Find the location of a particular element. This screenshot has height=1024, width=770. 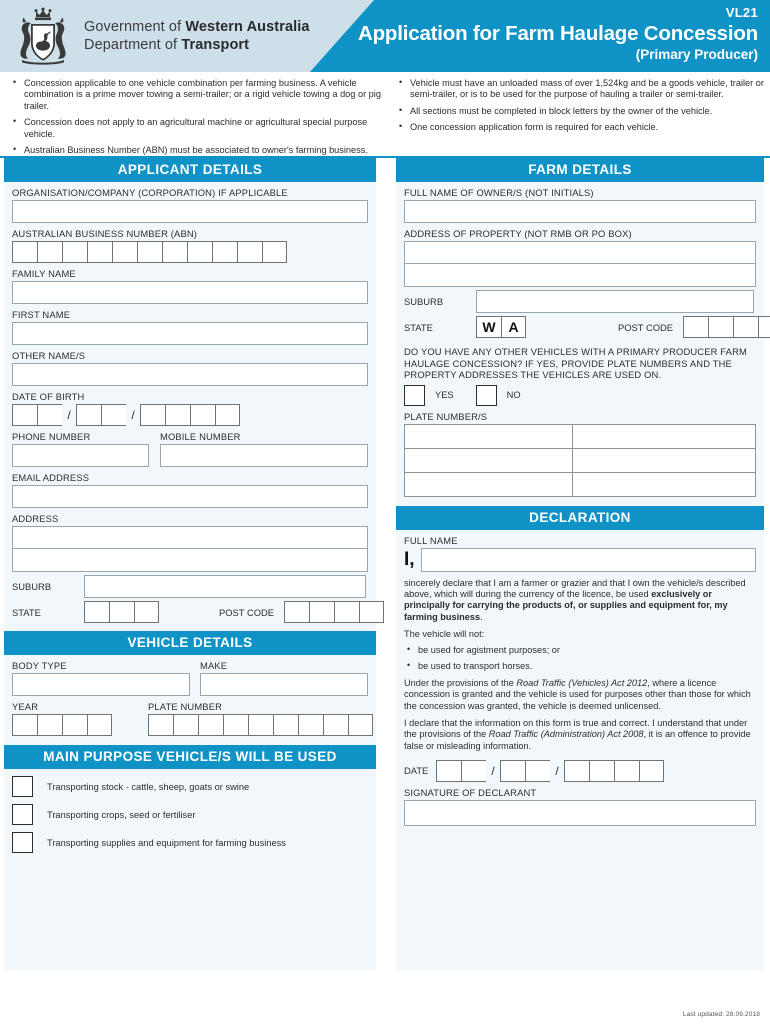

applicant-postcode-comb-input is located at coordinates (334, 612).